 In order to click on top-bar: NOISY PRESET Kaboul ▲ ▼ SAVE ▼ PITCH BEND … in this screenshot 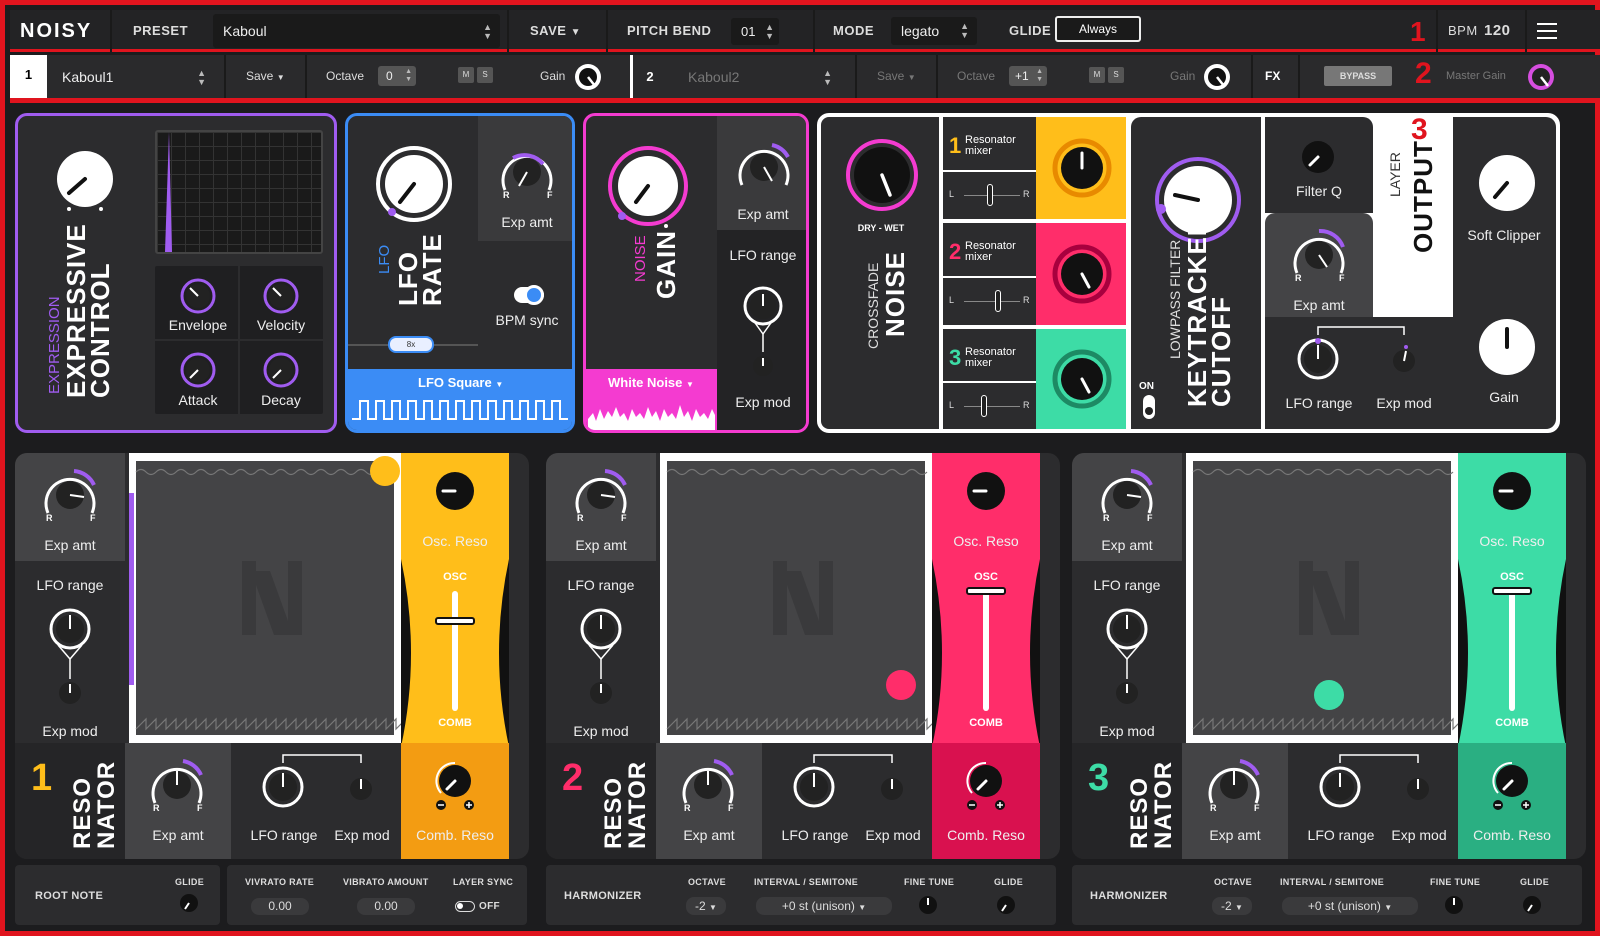, I will do `click(805, 31)`.